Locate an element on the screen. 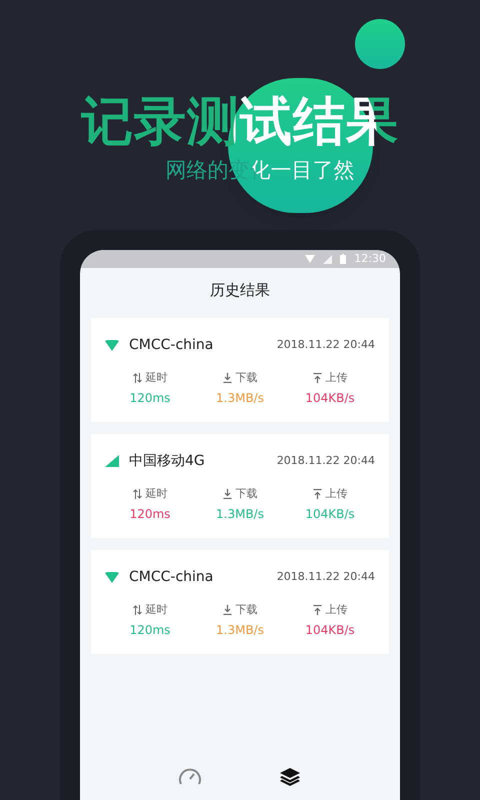  cellular-signal-icon is located at coordinates (112, 461).